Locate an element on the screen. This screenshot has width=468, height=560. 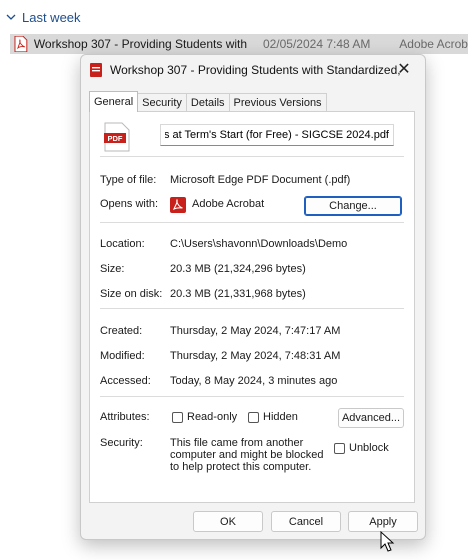
adobe-acrobat-icon is located at coordinates (178, 205).